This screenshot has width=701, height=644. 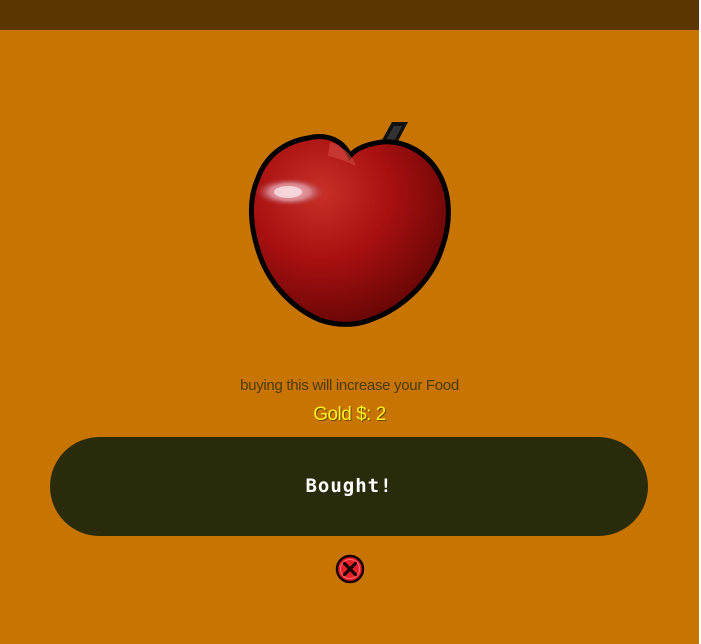 I want to click on close-icon, so click(x=350, y=569).